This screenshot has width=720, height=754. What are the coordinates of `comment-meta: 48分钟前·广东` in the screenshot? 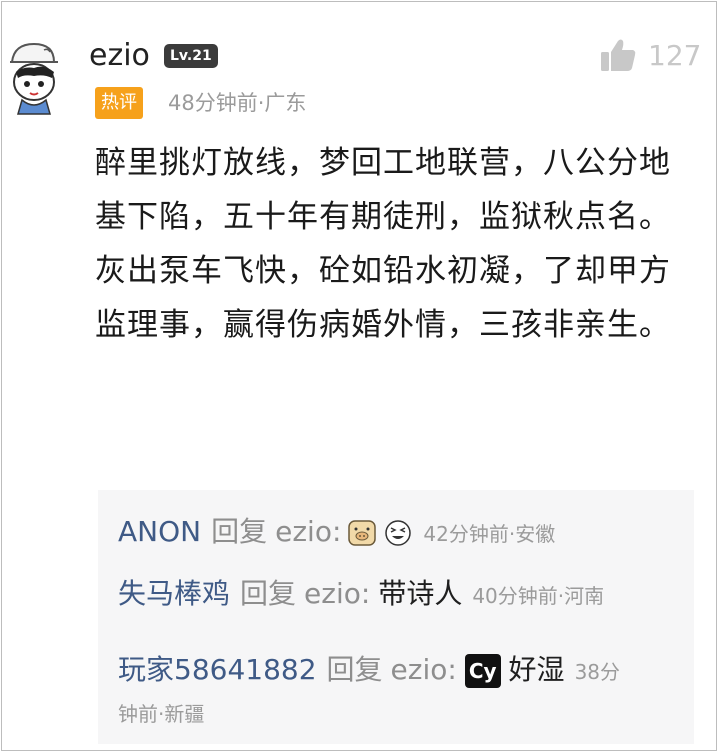 It's located at (237, 103).